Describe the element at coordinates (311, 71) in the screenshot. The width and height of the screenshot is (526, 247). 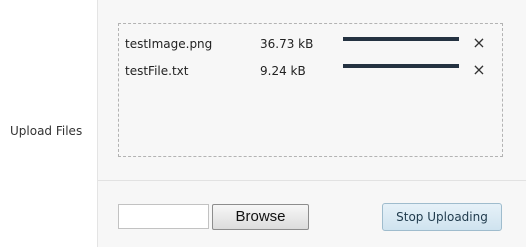
I see `upload-file-row: testFile.txt 9.24 kB ×` at that location.